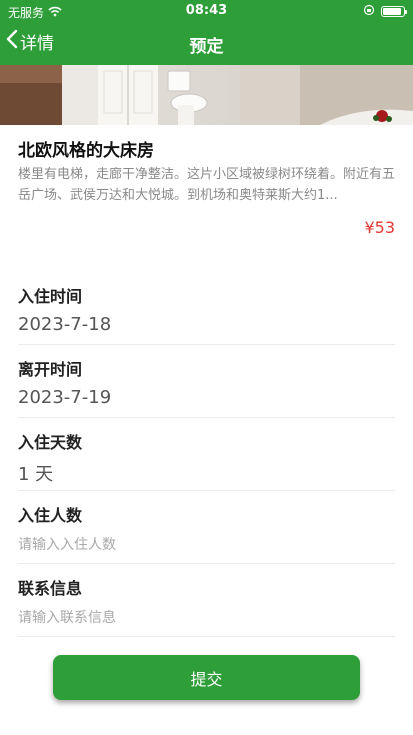 The image size is (413, 735). I want to click on status-bar: 无服务 08:43, so click(206, 11).